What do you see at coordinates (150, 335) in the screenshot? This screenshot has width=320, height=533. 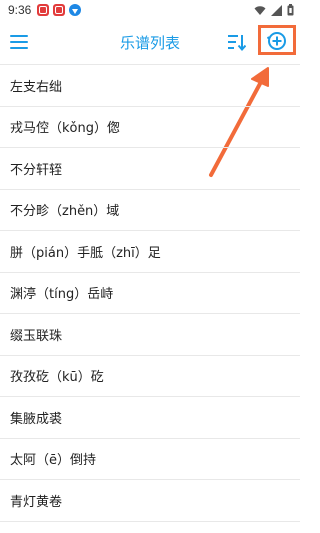 I see `list-item: 缀玉联珠` at bounding box center [150, 335].